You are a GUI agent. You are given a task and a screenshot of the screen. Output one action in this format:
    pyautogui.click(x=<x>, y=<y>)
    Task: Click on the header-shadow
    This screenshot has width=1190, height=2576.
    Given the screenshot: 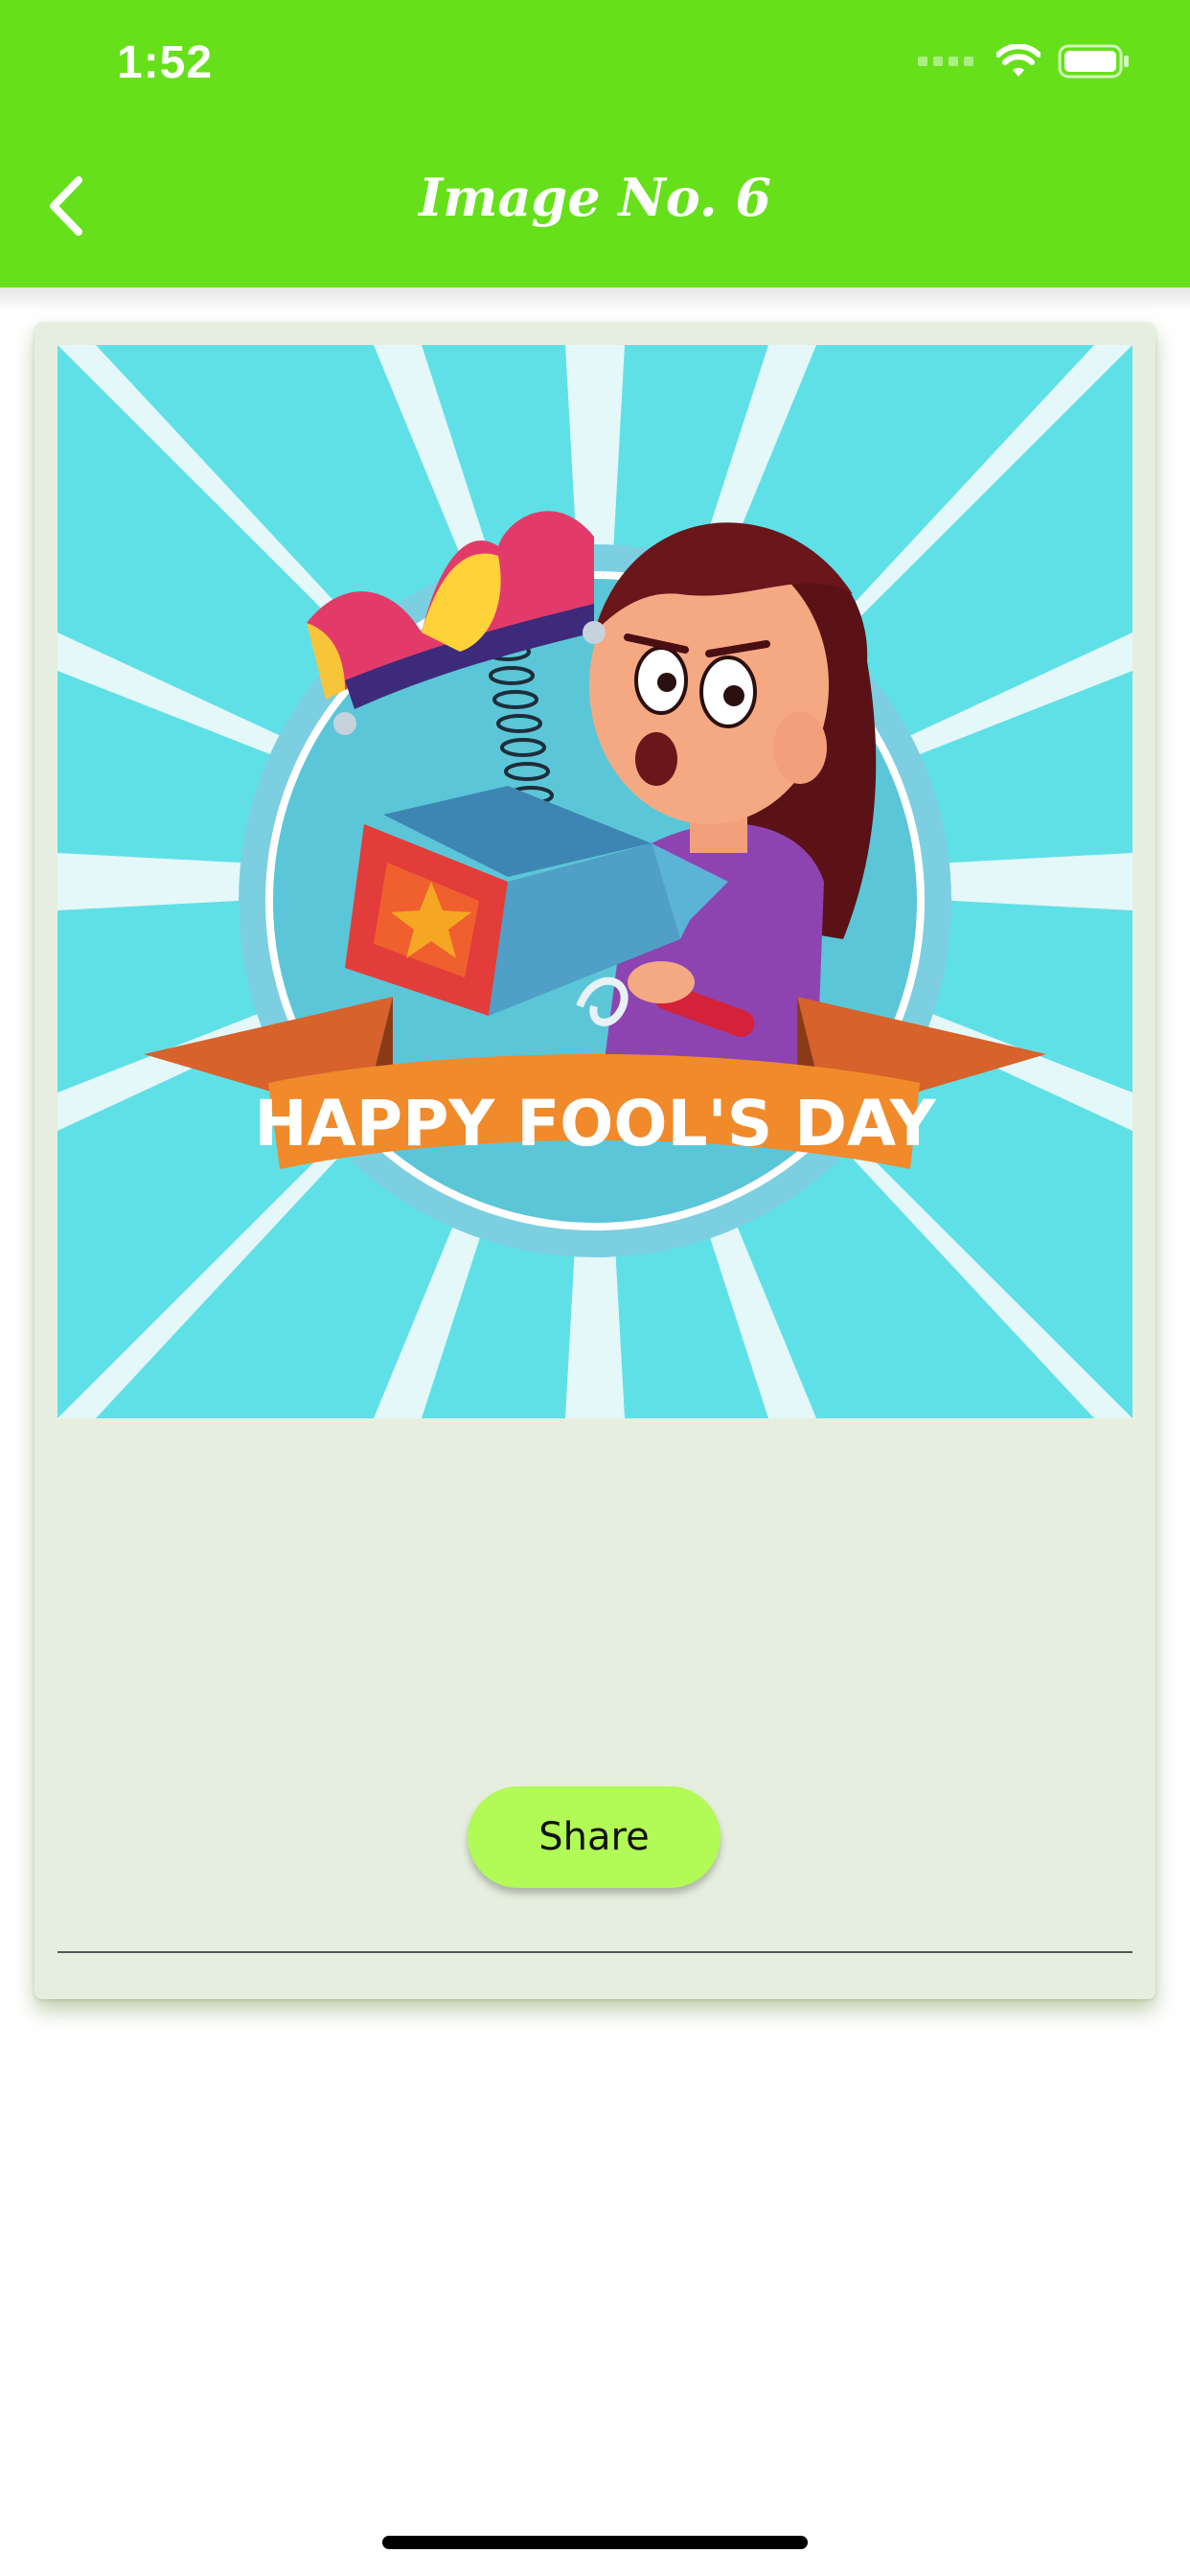 What is the action you would take?
    pyautogui.click(x=595, y=300)
    